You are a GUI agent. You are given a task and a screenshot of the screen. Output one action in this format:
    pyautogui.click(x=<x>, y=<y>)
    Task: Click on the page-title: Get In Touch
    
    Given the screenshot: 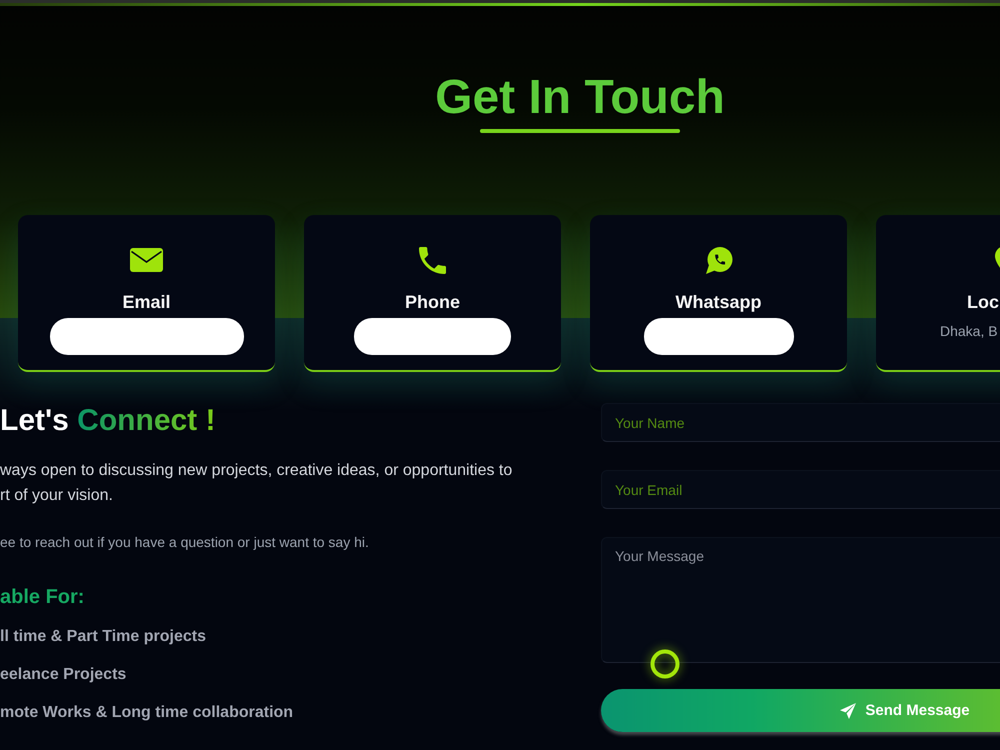 What is the action you would take?
    pyautogui.click(x=580, y=98)
    